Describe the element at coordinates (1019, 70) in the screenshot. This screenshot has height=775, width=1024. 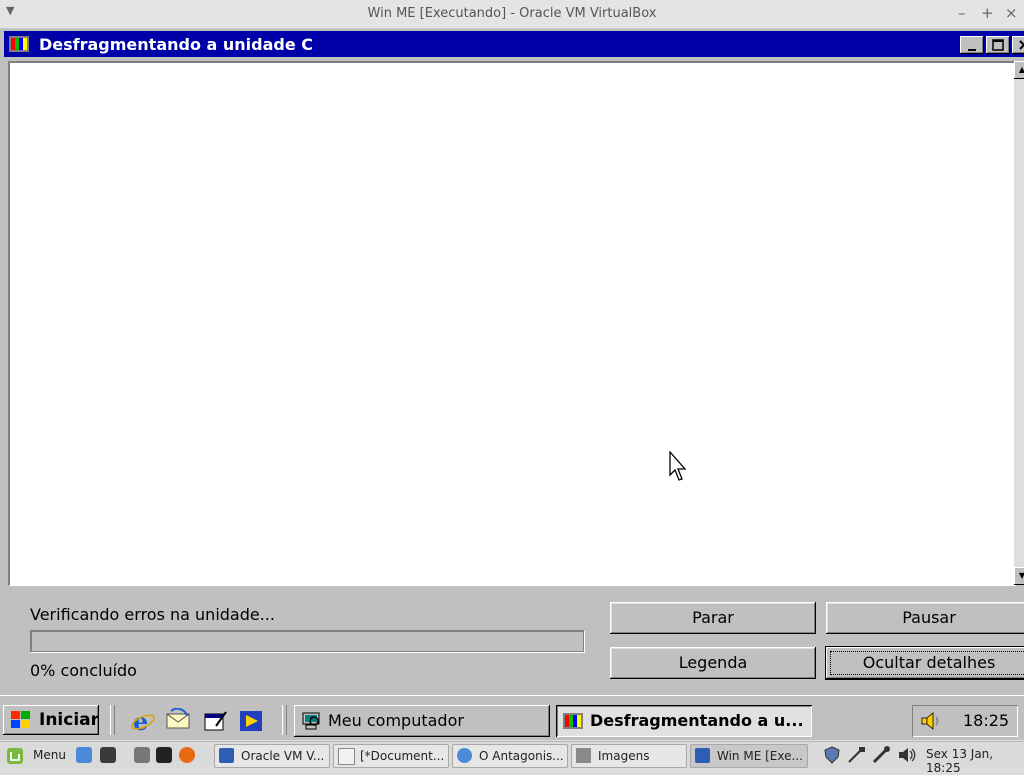
I see `scroll-up-button: ▲` at that location.